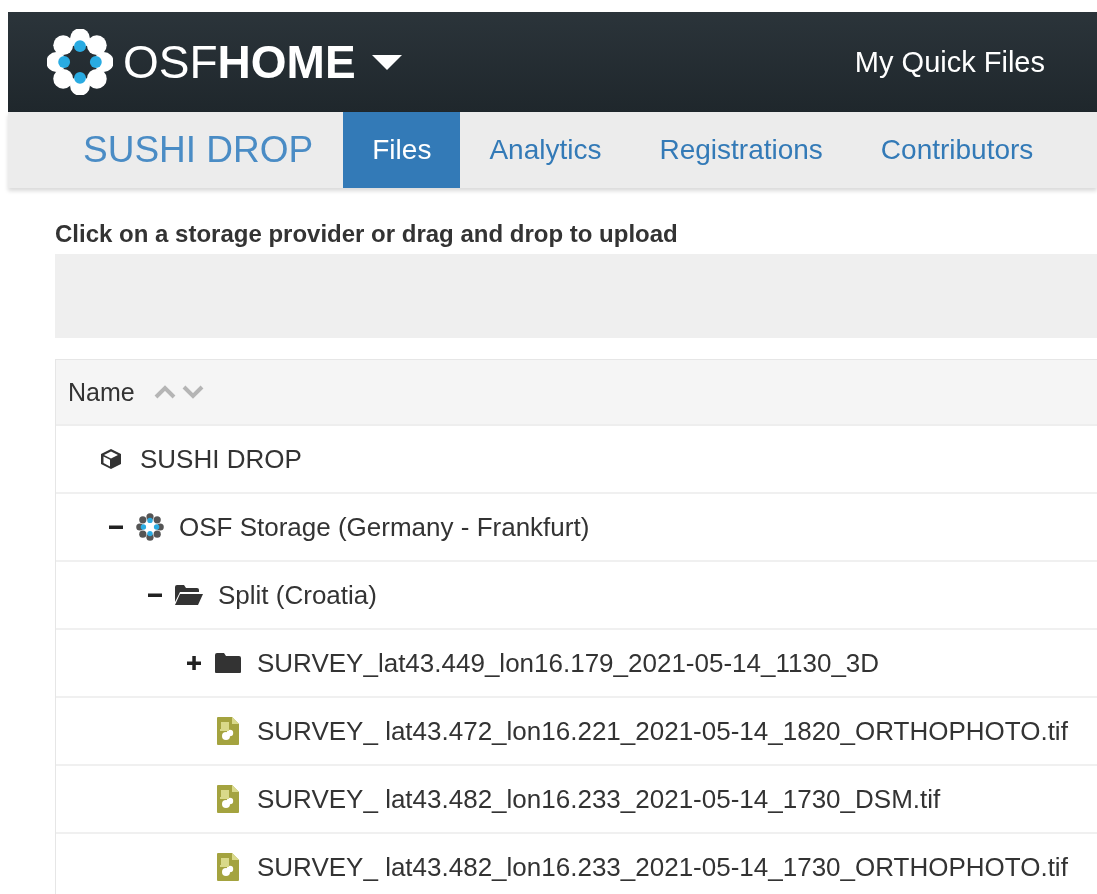  Describe the element at coordinates (384, 527) in the screenshot. I see `storage-name: OSF Storage (Germany - Frankfurt)` at that location.